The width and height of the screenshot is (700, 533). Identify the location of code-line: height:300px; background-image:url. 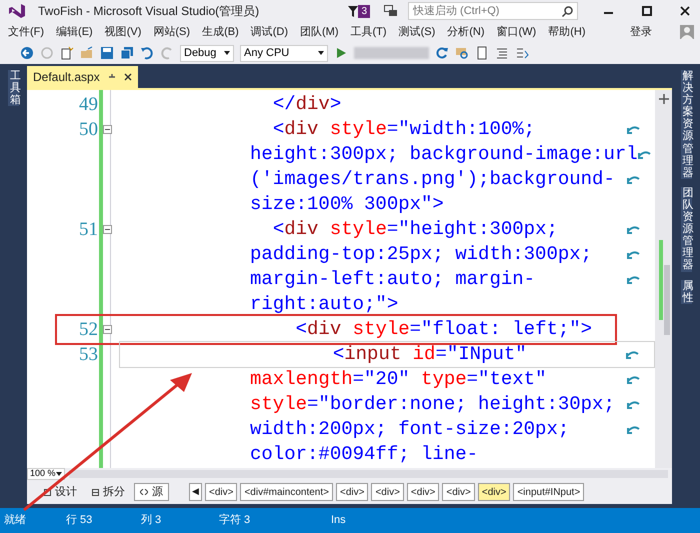
(444, 154).